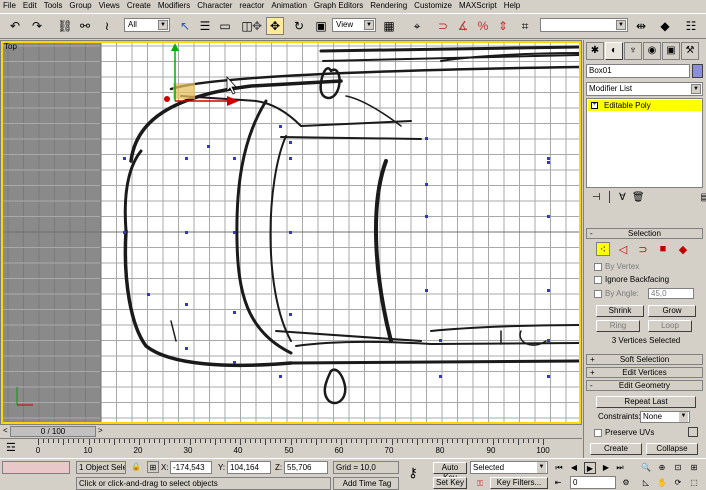 Image resolution: width=706 pixels, height=490 pixels. Describe the element at coordinates (36, 467) in the screenshot. I see `maxscript-listener-mini` at that location.